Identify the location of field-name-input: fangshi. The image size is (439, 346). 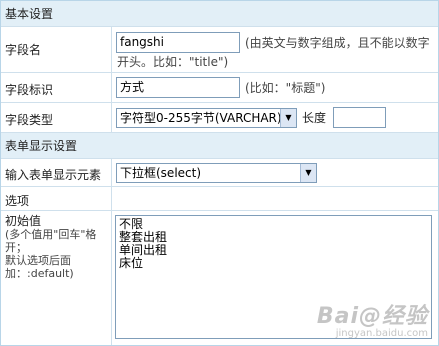
(178, 42).